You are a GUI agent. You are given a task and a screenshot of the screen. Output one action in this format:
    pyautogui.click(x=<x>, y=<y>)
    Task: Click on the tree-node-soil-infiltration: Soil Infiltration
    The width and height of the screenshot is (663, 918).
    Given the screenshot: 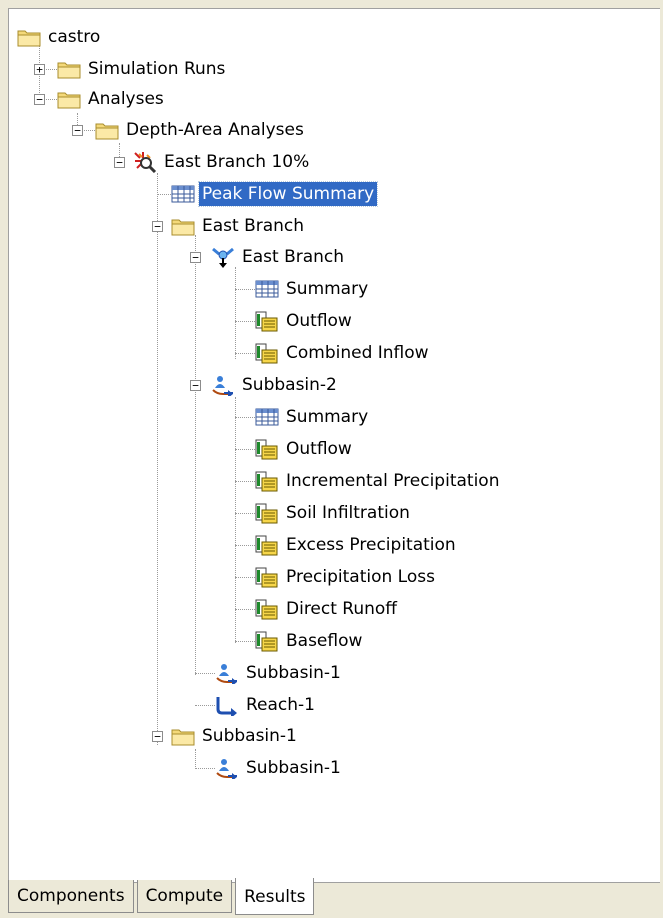 What is the action you would take?
    pyautogui.click(x=334, y=513)
    